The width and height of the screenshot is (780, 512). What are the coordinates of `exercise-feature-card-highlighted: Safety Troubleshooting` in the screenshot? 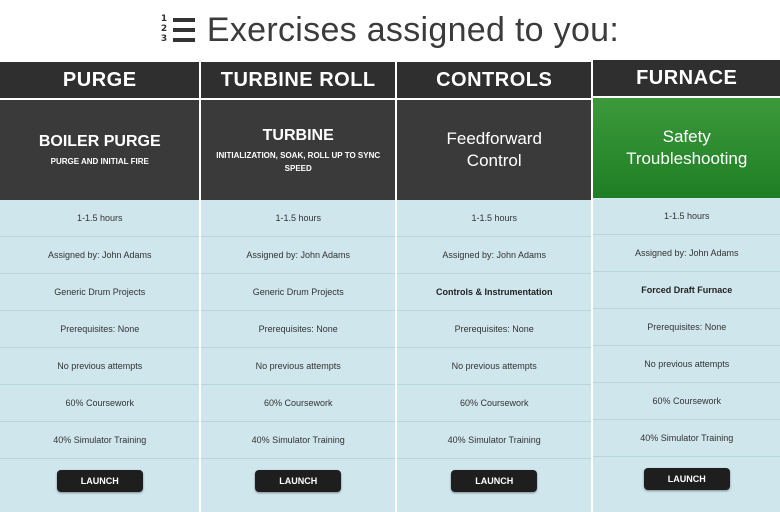 It's located at (686, 148).